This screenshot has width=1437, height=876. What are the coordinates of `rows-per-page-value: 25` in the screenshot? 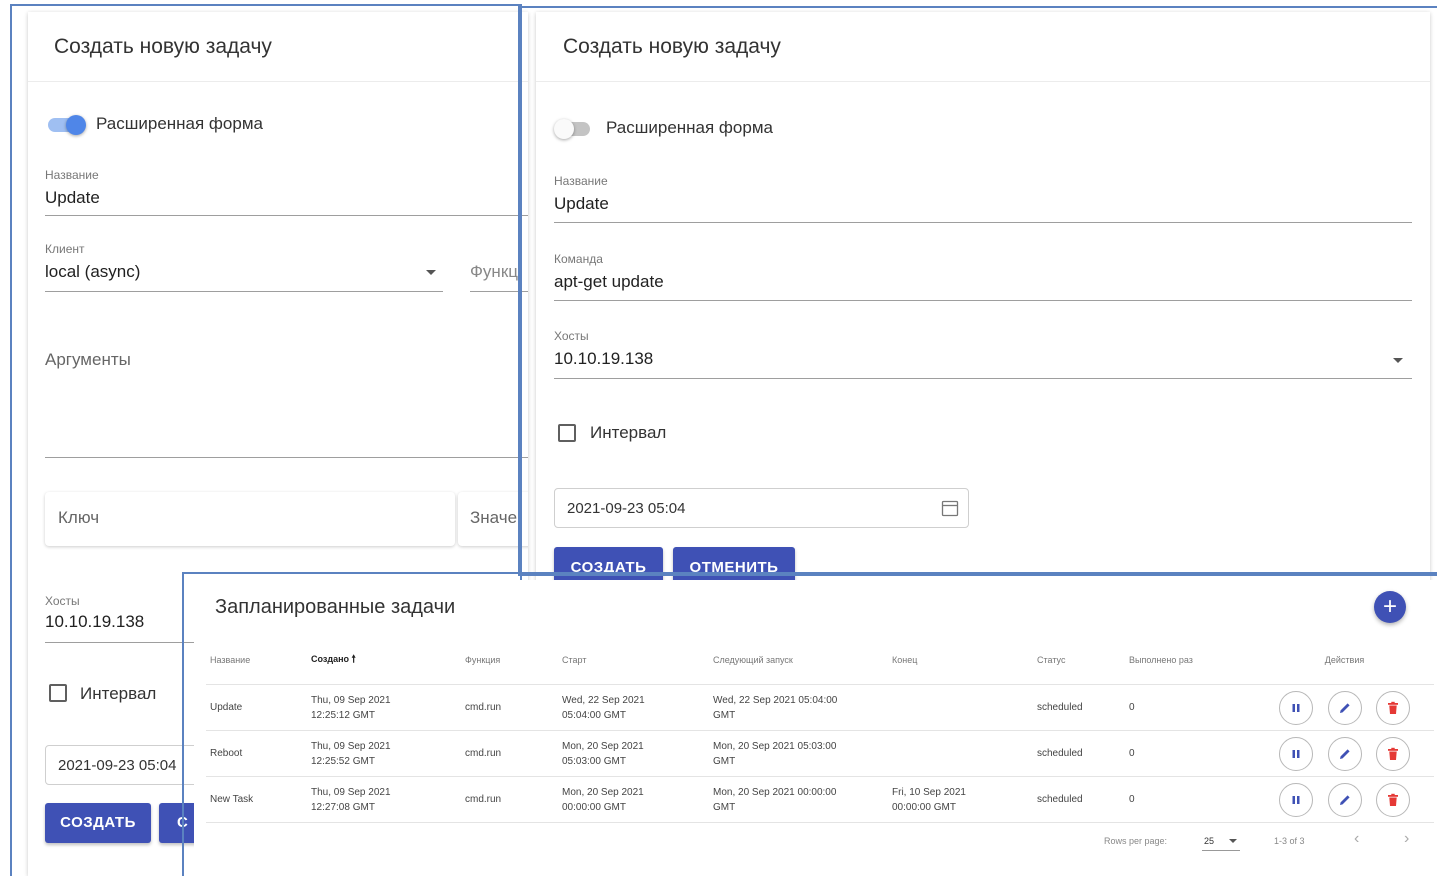 It's located at (1209, 841).